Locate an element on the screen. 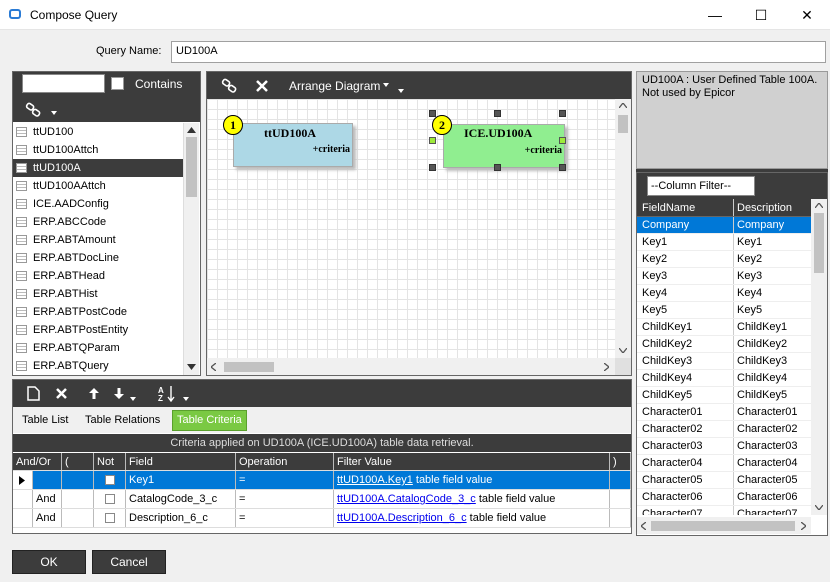 The image size is (830, 582). field-cell: Description_6_c is located at coordinates (181, 518).